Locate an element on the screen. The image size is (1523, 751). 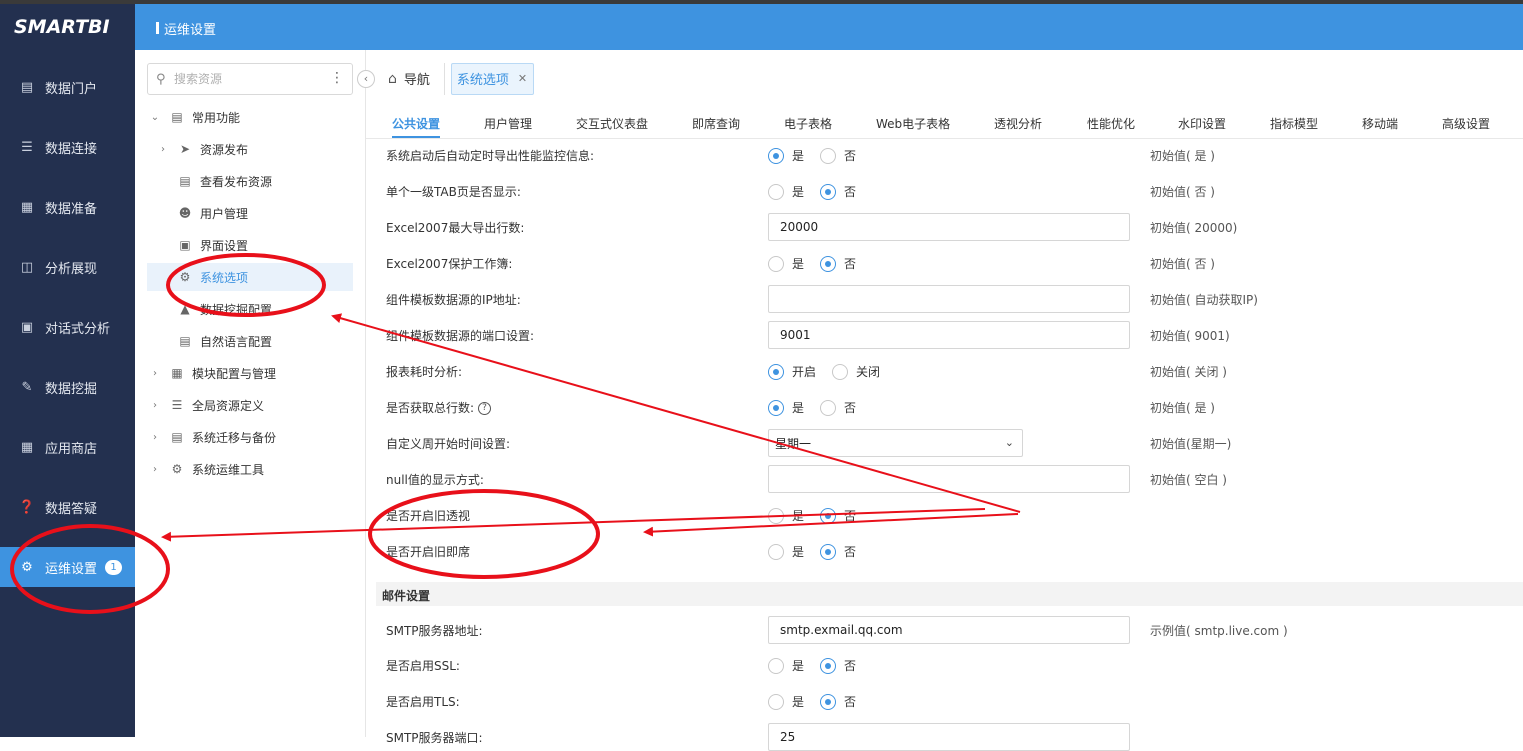
subtab: 移动端 is located at coordinates (1380, 123).